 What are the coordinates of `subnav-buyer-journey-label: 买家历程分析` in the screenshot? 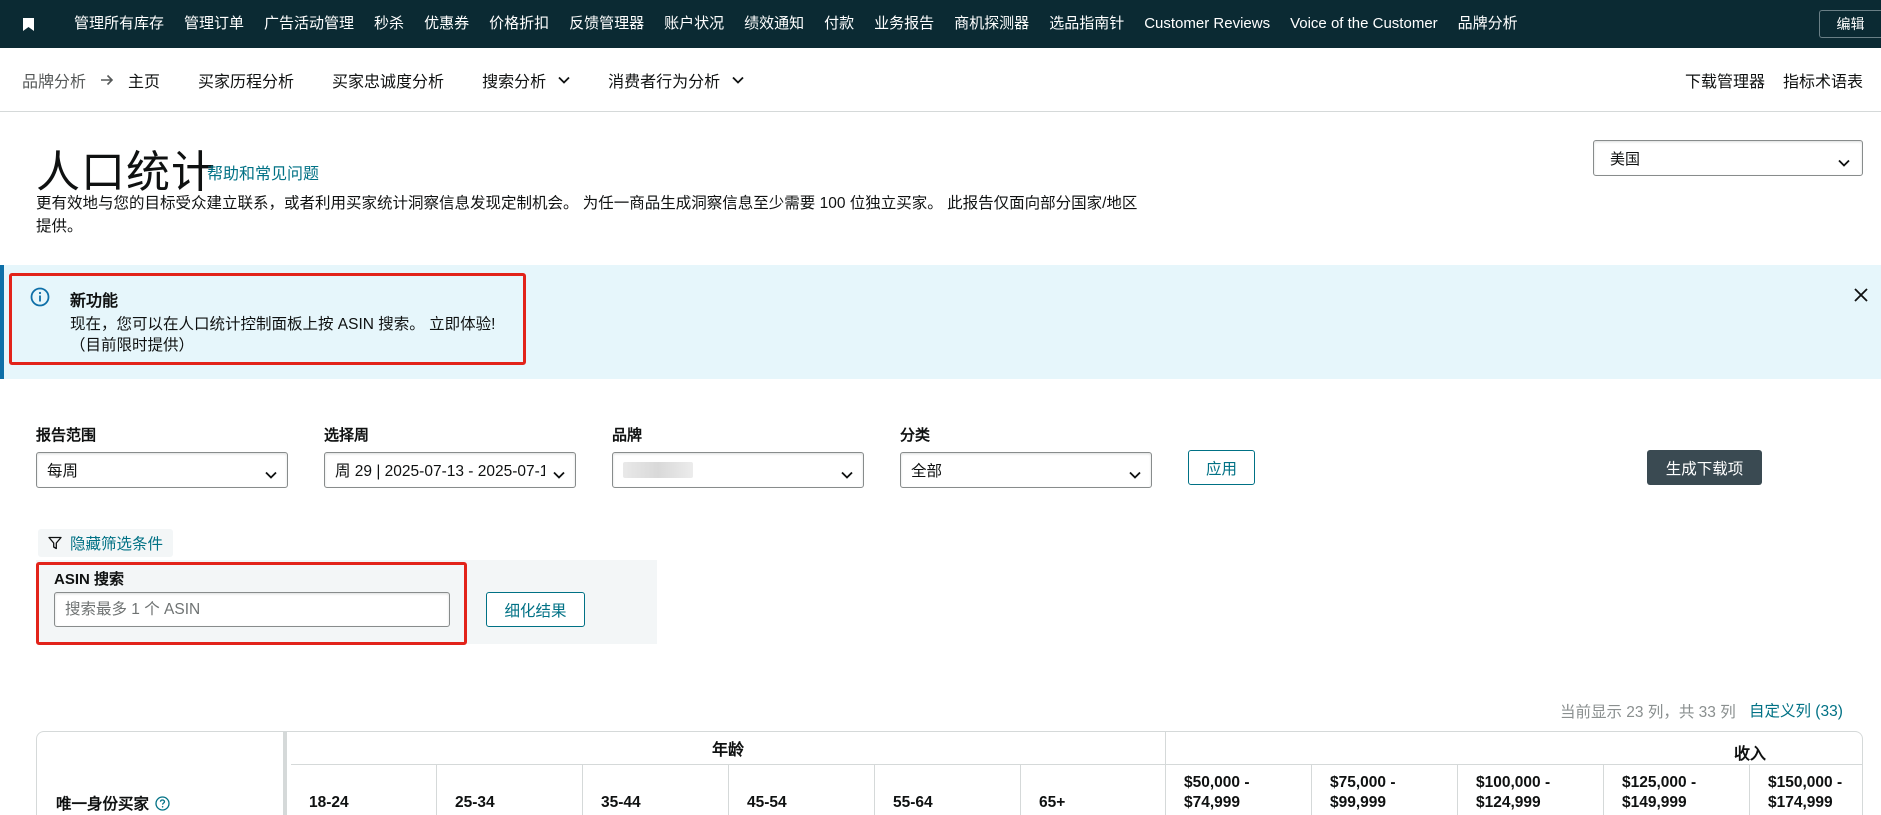 It's located at (246, 82).